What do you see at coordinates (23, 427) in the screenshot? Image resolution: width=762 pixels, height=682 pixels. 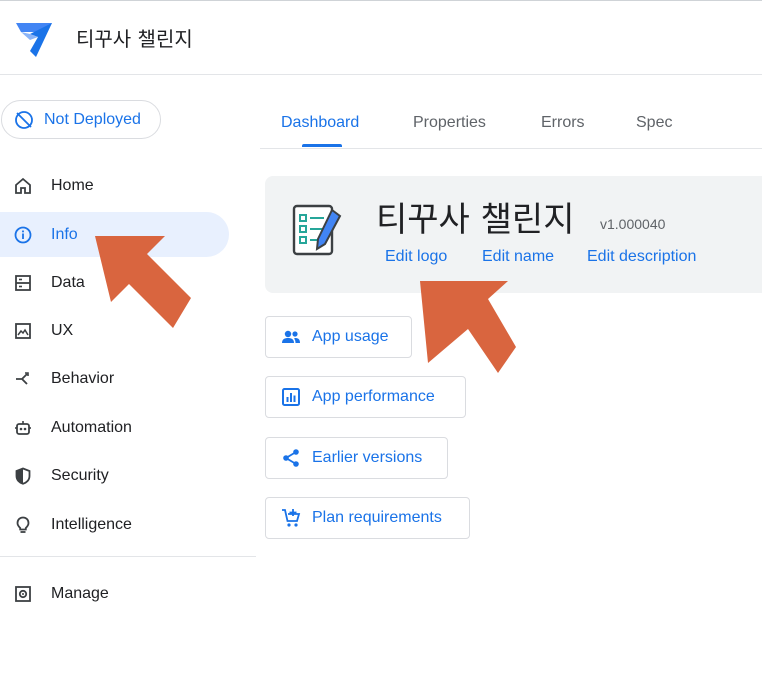 I see `automation-icon` at bounding box center [23, 427].